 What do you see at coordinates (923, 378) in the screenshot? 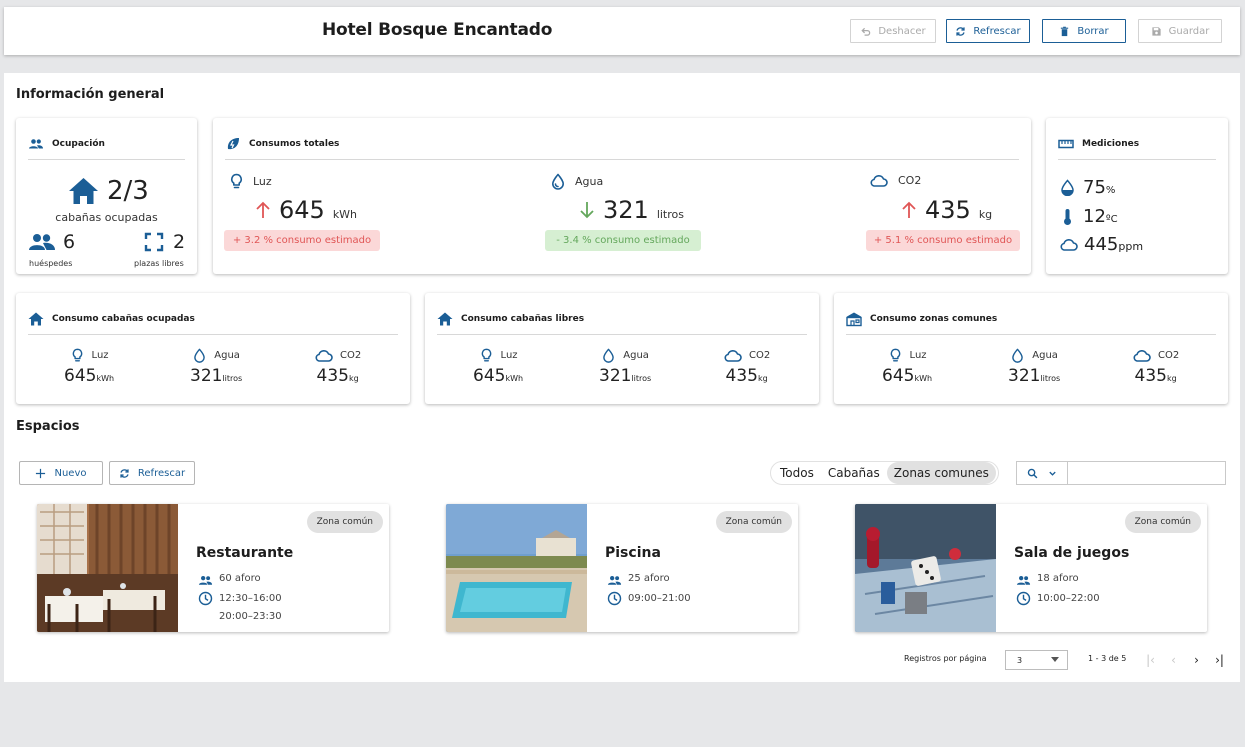
I see `common-light-unit: kWh` at bounding box center [923, 378].